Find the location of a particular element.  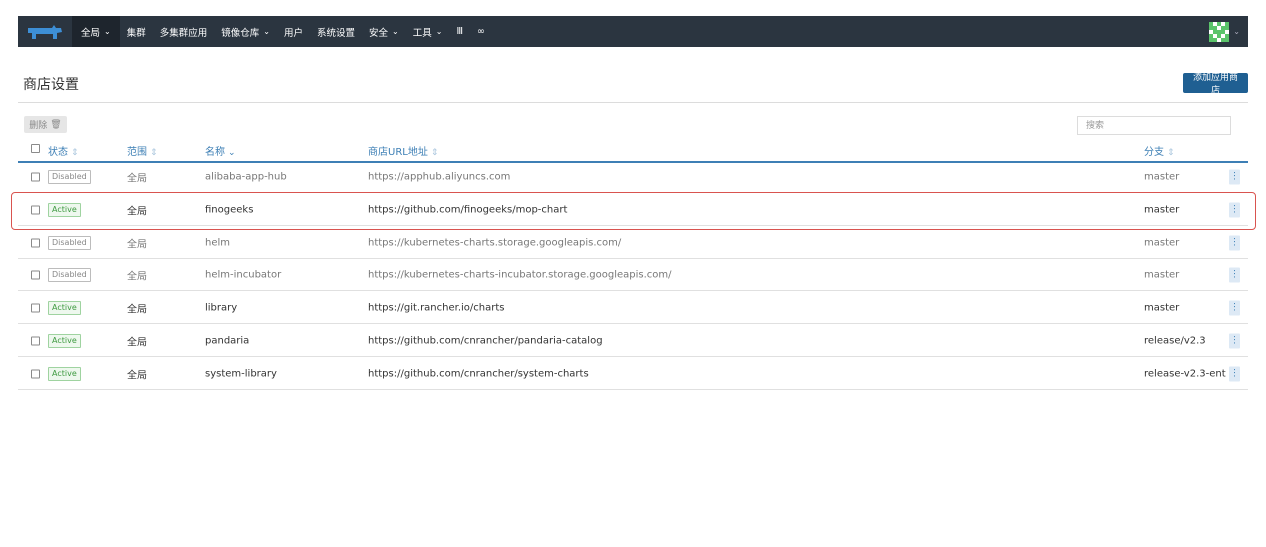

nav-item-9: ∞ is located at coordinates (481, 31).